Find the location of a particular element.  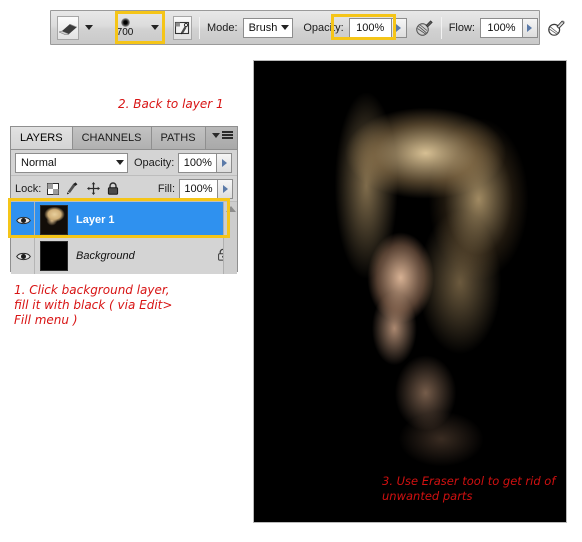

fill-control: 100% is located at coordinates (206, 188).